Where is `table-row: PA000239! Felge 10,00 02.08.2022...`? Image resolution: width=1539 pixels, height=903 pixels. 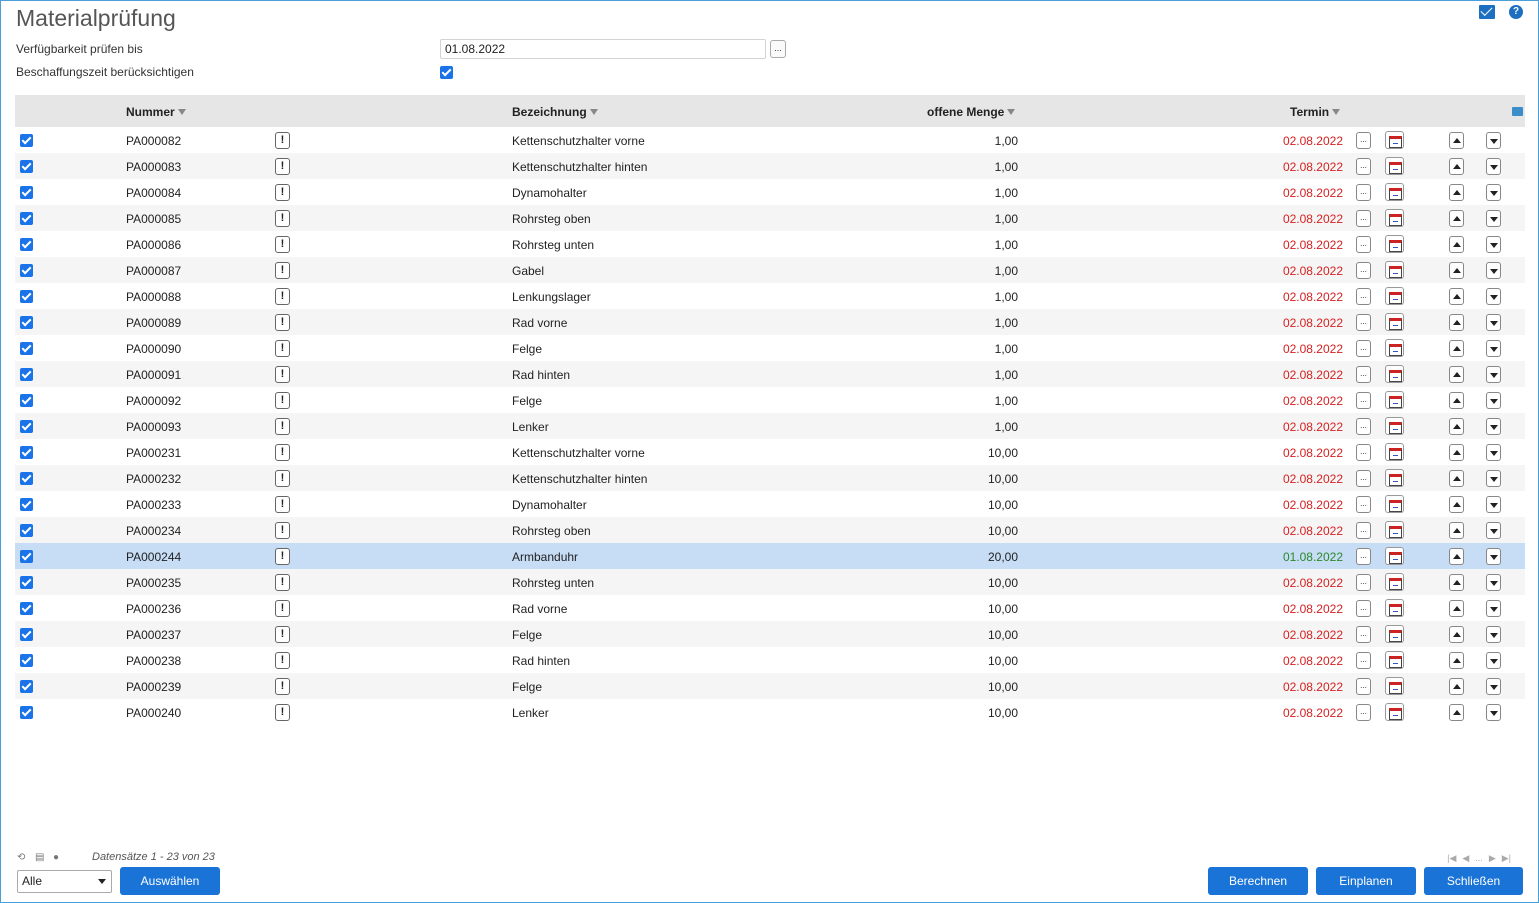 table-row: PA000239! Felge 10,00 02.08.2022... is located at coordinates (770, 686).